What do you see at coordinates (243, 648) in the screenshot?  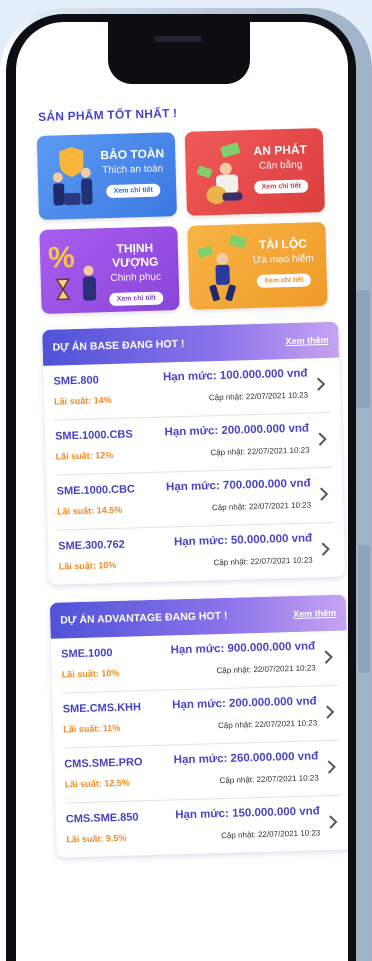 I see `credit-limit: Hạn mức: 900.000.000 vnđ` at bounding box center [243, 648].